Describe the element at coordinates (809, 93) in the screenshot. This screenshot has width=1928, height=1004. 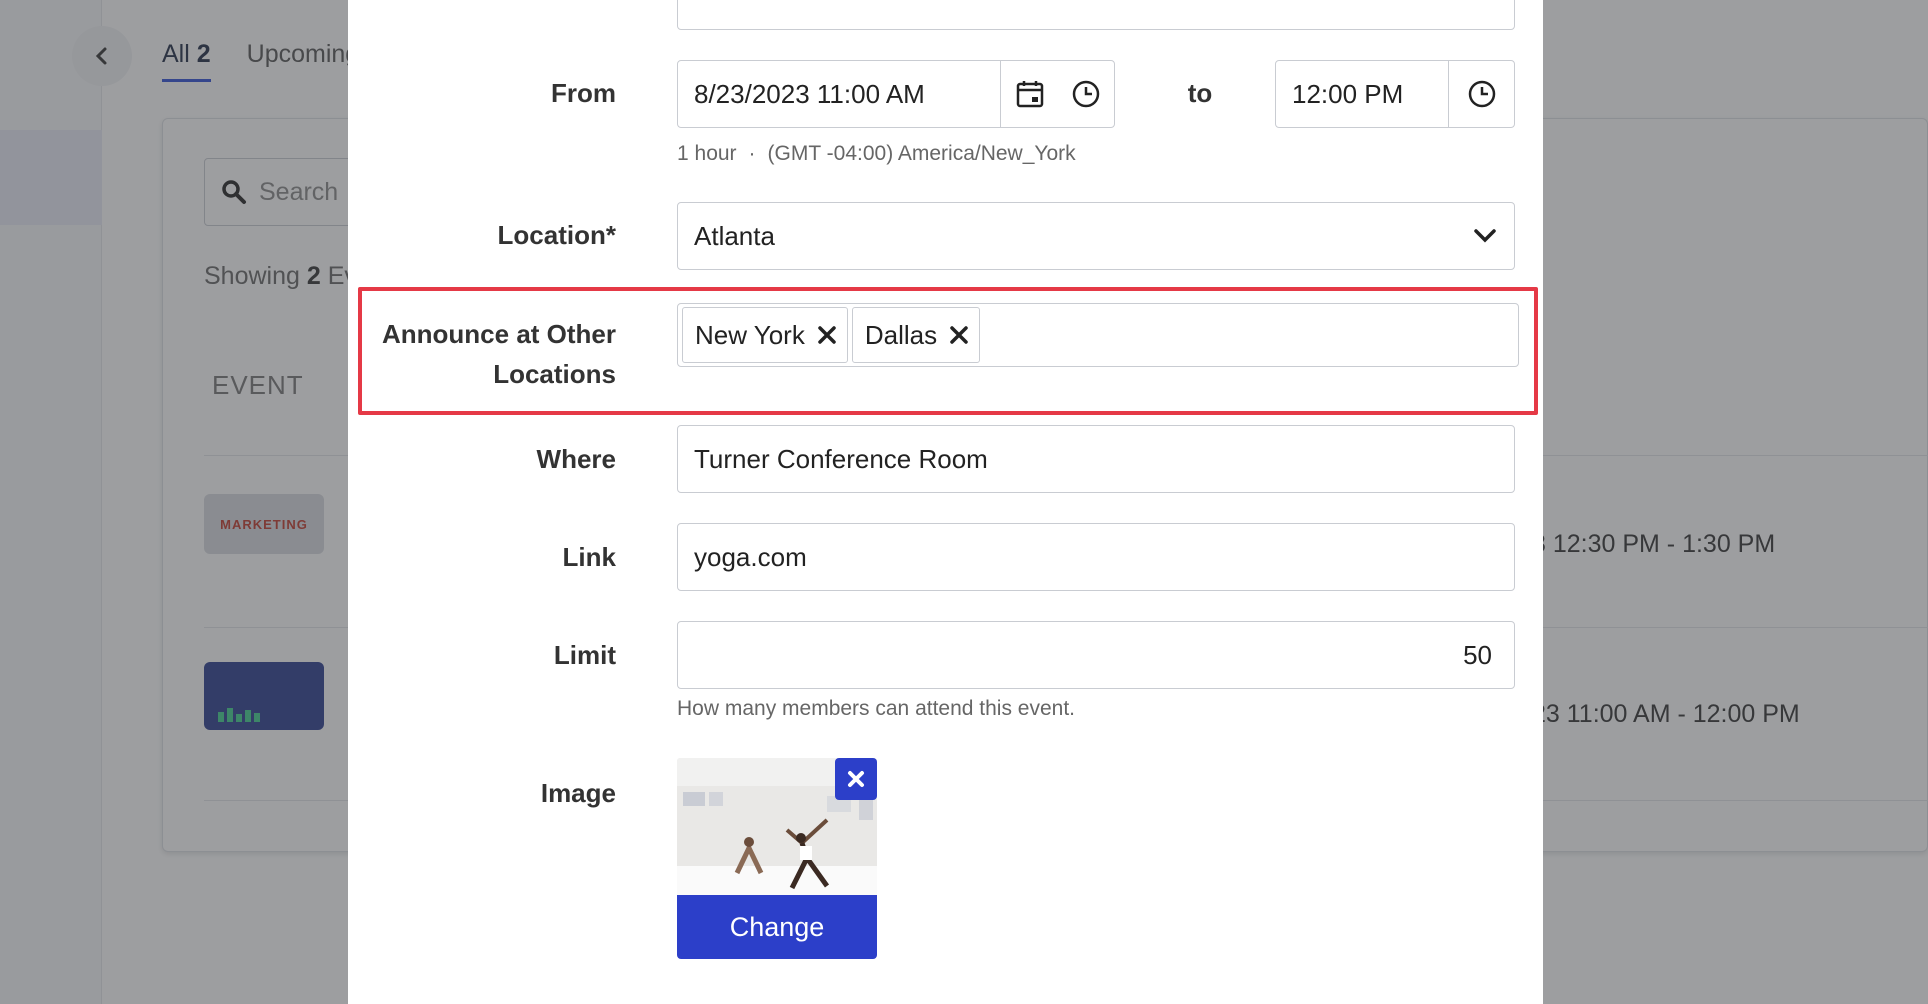
I see `from-value: 8/23/2023 11:00 AM` at that location.